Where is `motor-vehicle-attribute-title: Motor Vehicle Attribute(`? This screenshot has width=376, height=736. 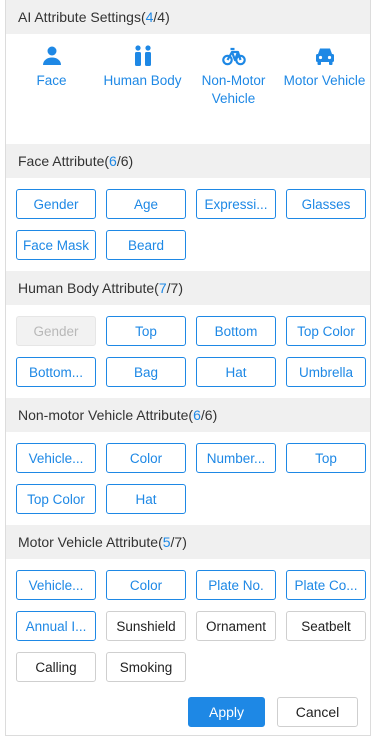
motor-vehicle-attribute-title: Motor Vehicle Attribute( is located at coordinates (90, 542).